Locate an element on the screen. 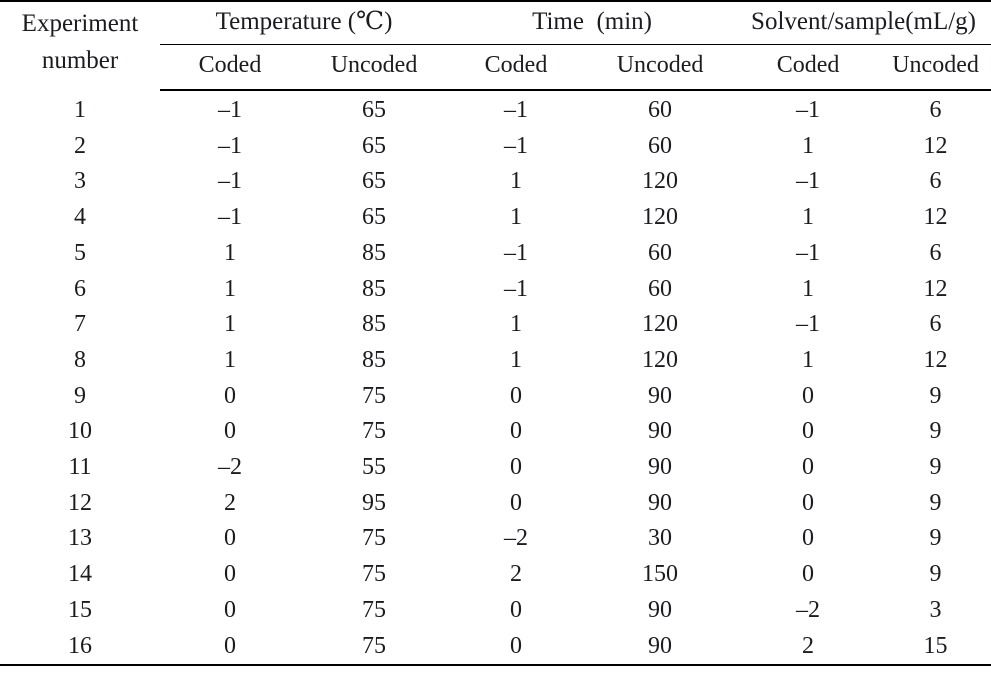 The height and width of the screenshot is (678, 991). cell-time-coded: –2 is located at coordinates (516, 538).